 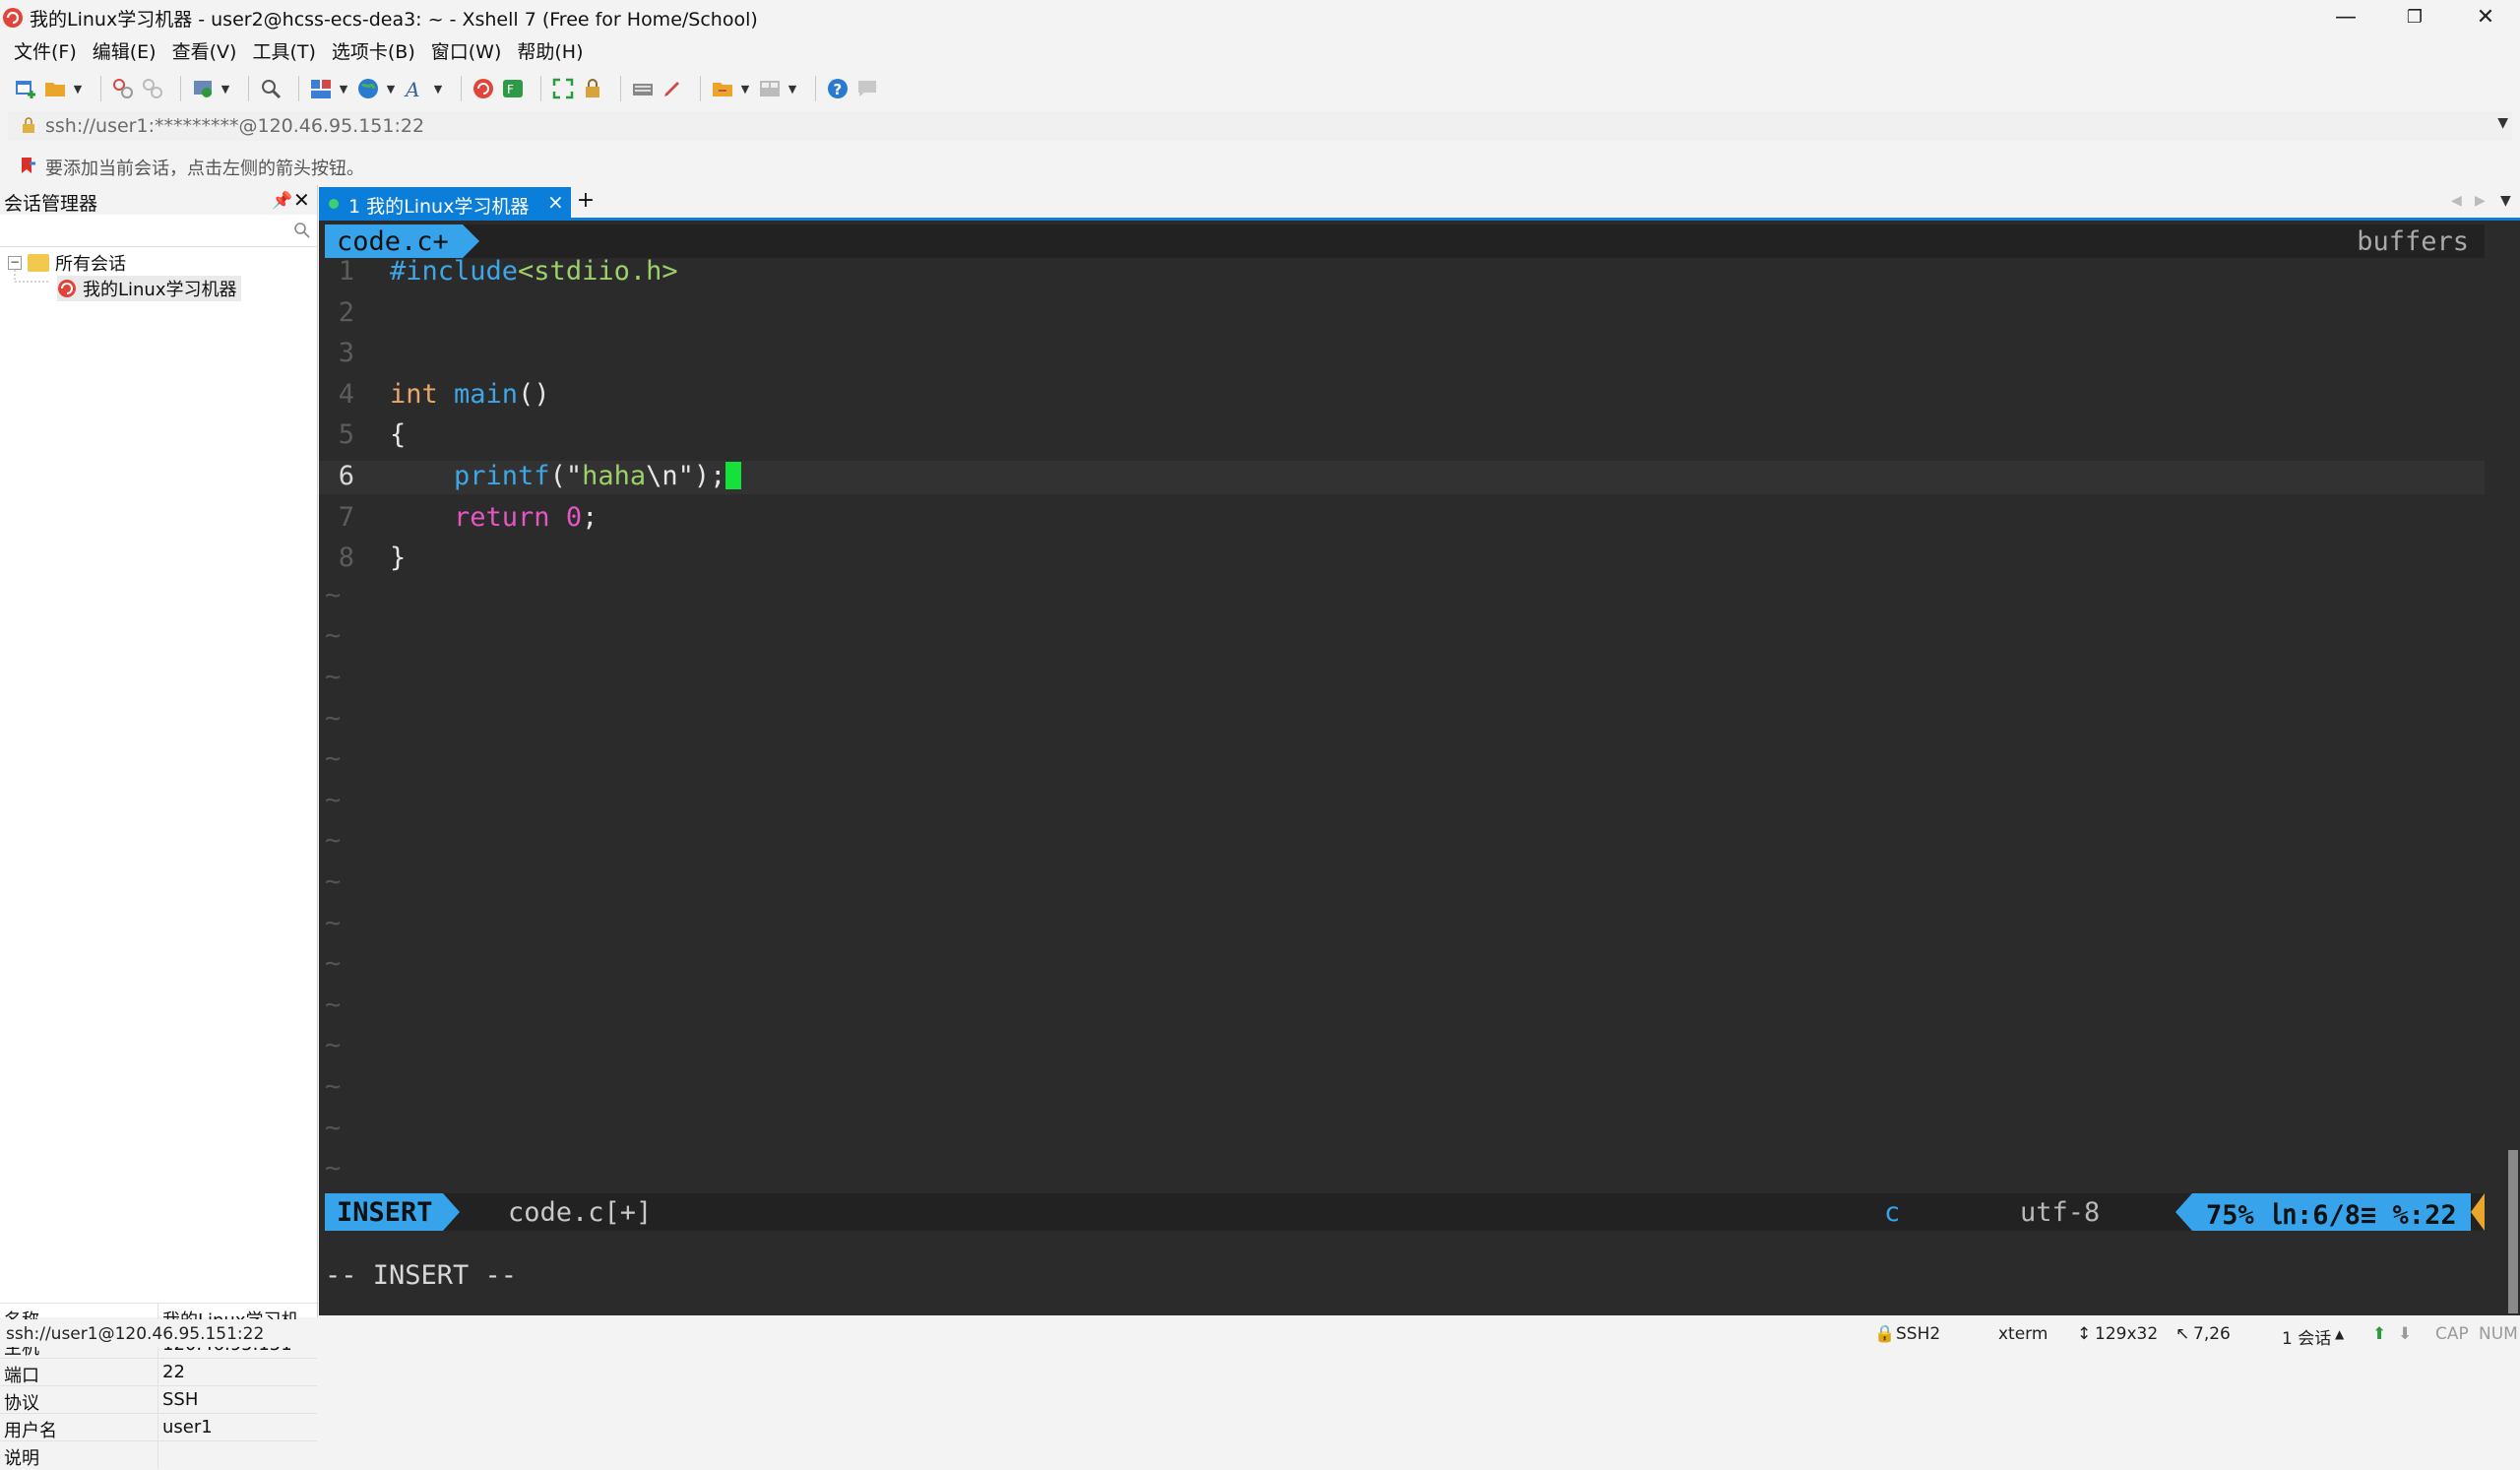 What do you see at coordinates (346, 558) in the screenshot?
I see `line-number: 8` at bounding box center [346, 558].